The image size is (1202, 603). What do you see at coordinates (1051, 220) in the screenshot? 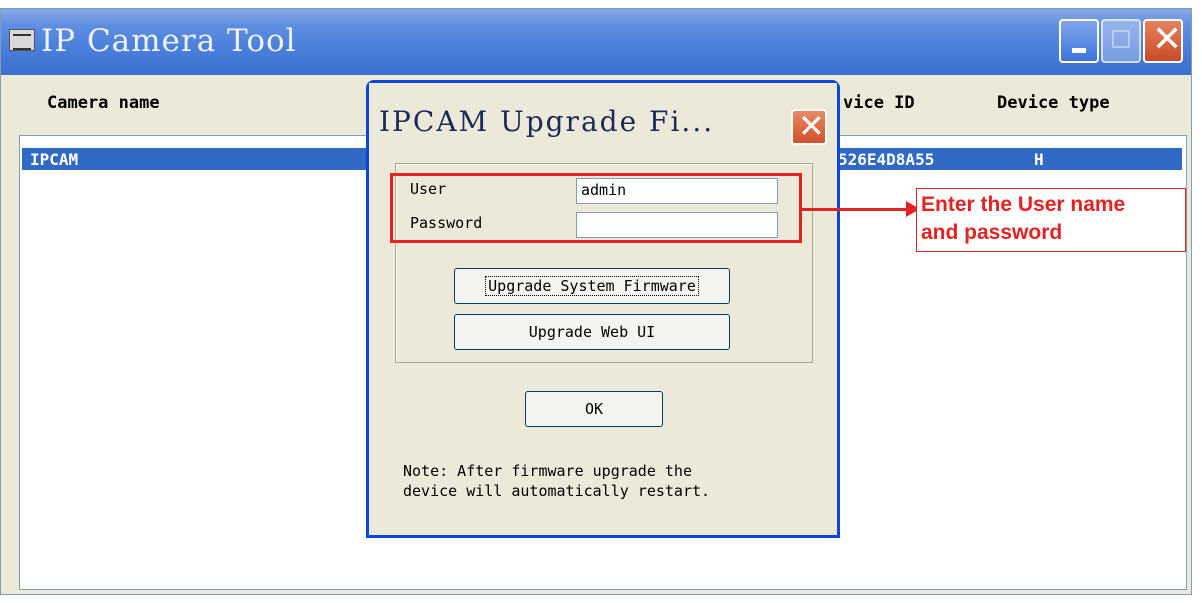
I see `annotation-callout: Enter the User name and password` at bounding box center [1051, 220].